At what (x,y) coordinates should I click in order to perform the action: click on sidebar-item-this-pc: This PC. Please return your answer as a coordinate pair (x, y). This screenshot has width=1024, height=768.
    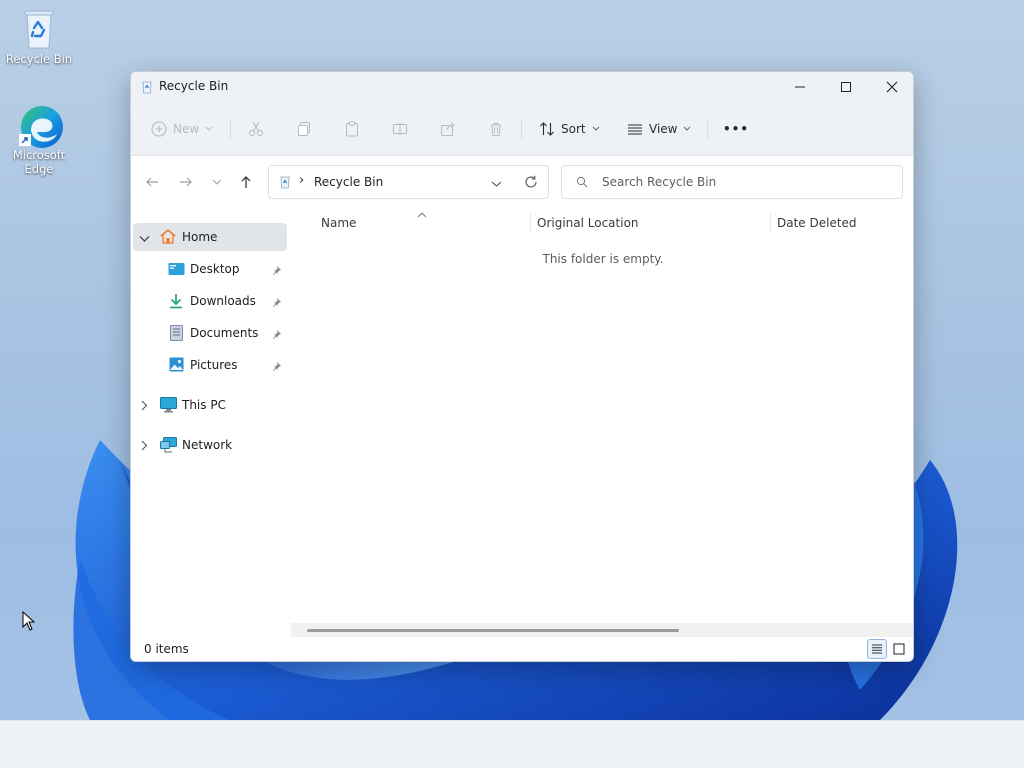
    Looking at the image, I should click on (210, 405).